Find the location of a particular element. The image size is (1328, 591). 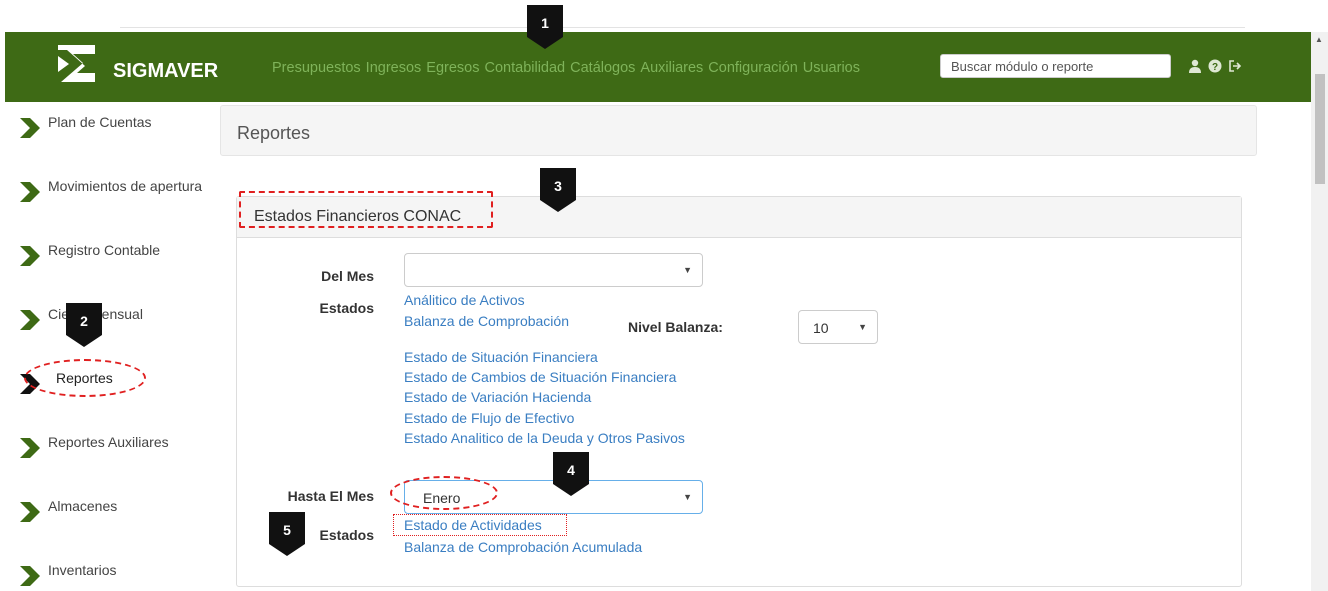

sidebar-item-label: Movimientos de apertura is located at coordinates (125, 186).